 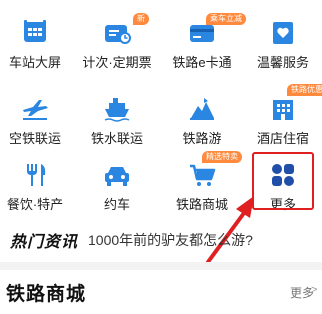 What do you see at coordinates (314, 290) in the screenshot?
I see `chevron-right-icon: >` at bounding box center [314, 290].